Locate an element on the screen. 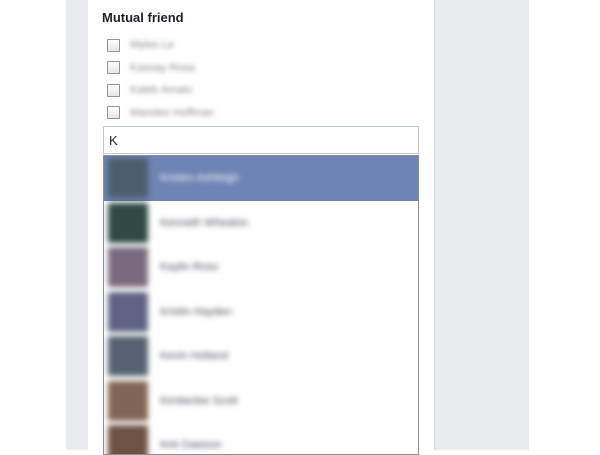 The width and height of the screenshot is (600, 455). left-gutter is located at coordinates (77, 225).